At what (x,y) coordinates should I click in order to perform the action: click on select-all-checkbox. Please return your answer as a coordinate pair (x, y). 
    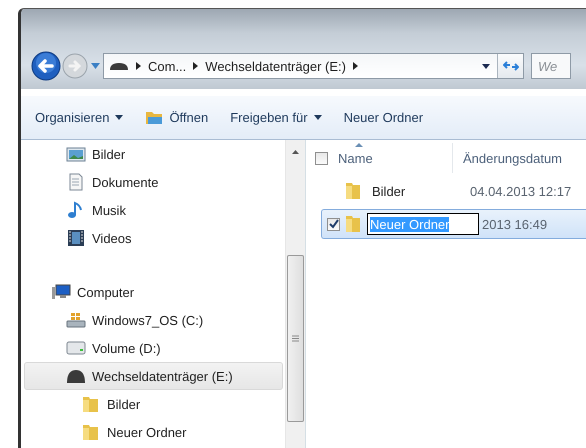
    Looking at the image, I should click on (321, 158).